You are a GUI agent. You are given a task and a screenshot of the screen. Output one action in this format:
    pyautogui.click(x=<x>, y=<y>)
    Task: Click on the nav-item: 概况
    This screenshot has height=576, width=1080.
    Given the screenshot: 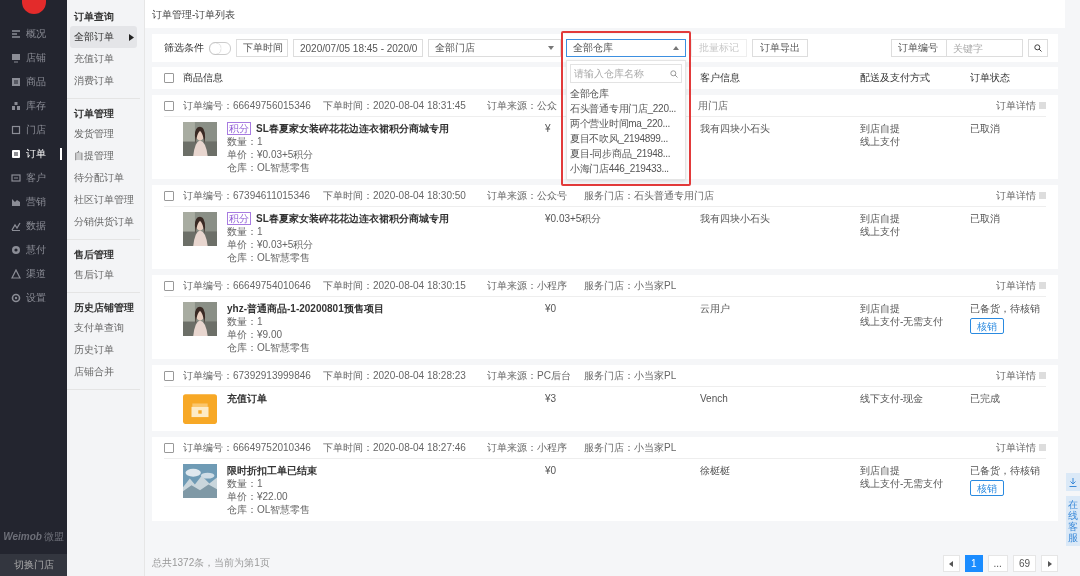 What is the action you would take?
    pyautogui.click(x=33, y=34)
    